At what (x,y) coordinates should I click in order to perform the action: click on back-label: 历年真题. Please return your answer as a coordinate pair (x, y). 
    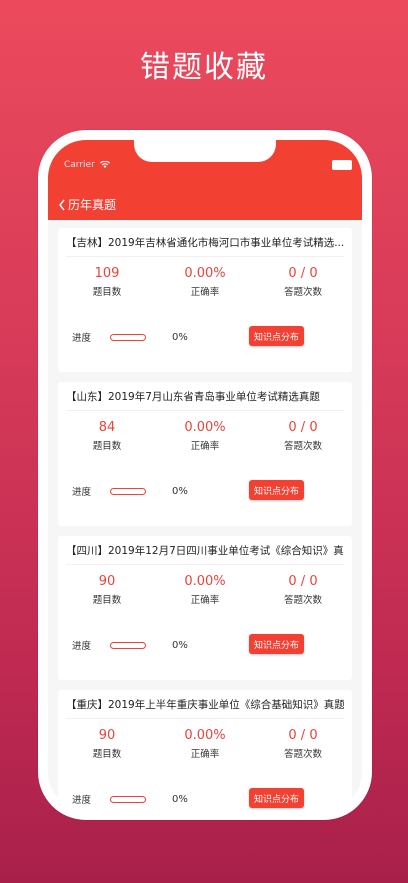
    Looking at the image, I should click on (92, 205).